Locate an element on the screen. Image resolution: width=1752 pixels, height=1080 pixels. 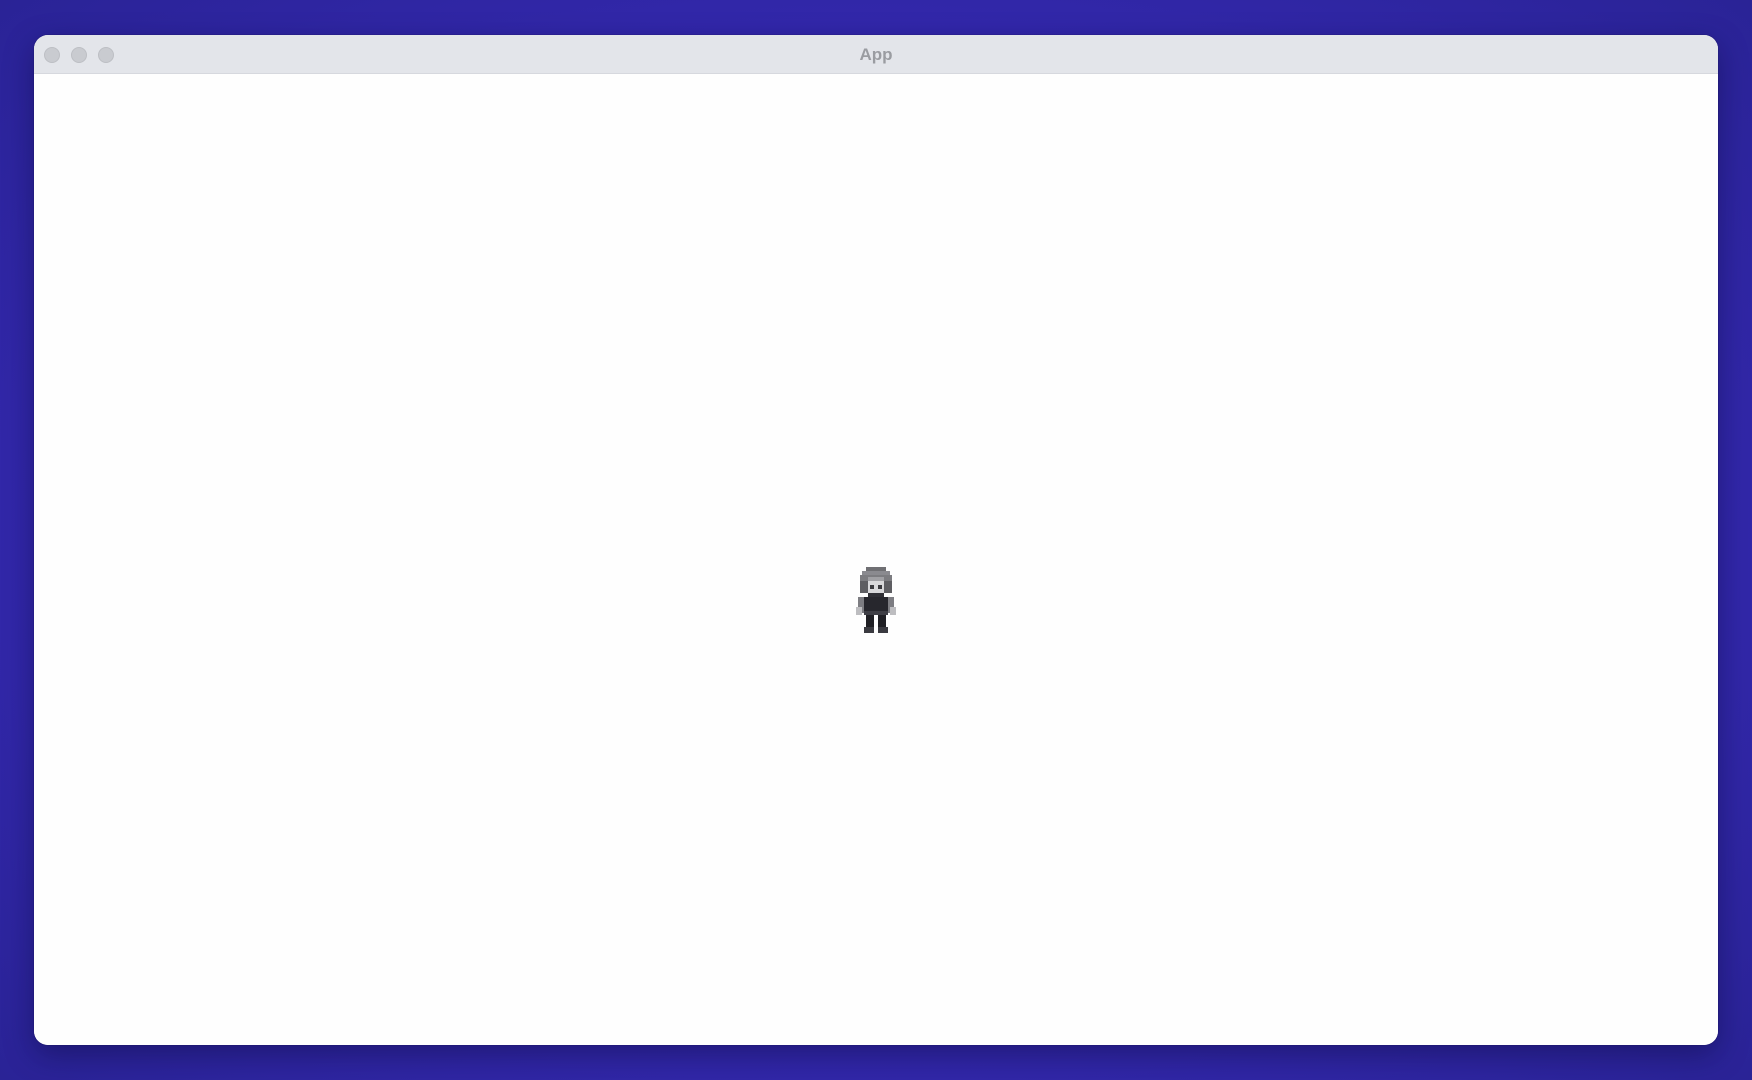
title-bar: App is located at coordinates (876, 54).